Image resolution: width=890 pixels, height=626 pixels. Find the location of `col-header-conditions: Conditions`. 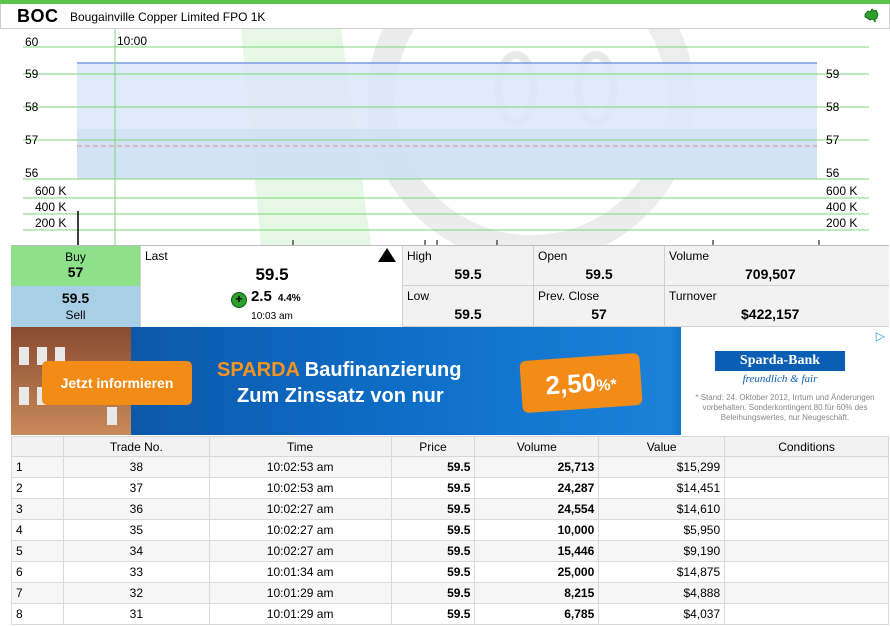

col-header-conditions: Conditions is located at coordinates (806, 446).